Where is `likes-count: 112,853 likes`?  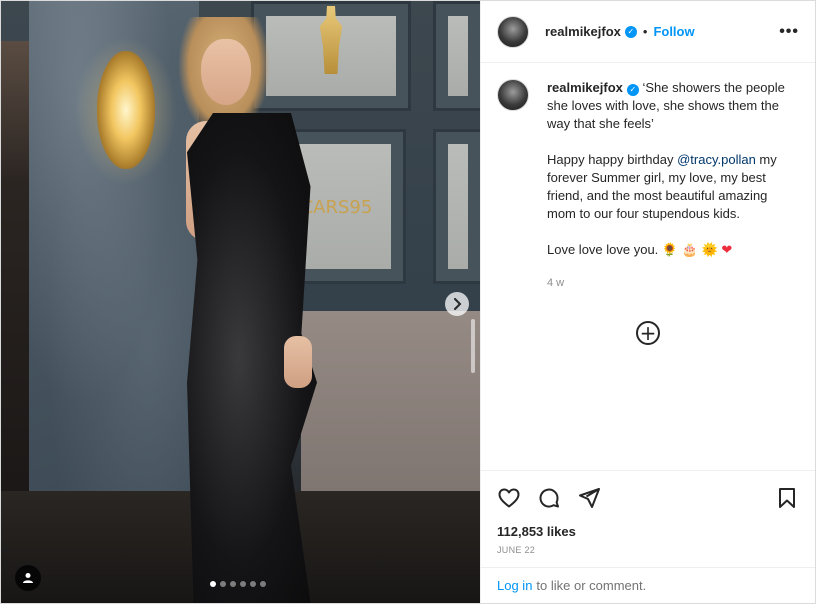
likes-count: 112,853 likes is located at coordinates (648, 531).